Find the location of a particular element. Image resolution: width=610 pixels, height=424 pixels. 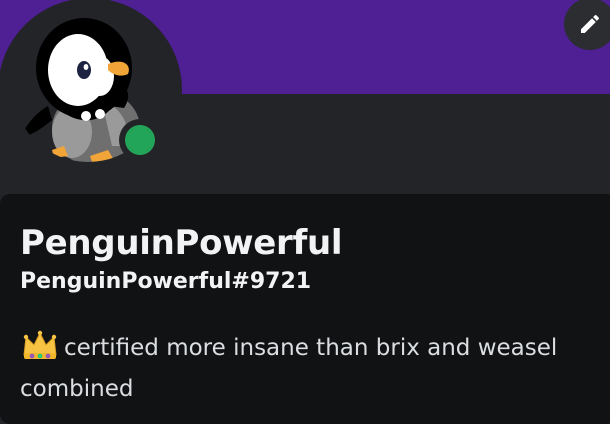

avatar-container is located at coordinates (91, 91).